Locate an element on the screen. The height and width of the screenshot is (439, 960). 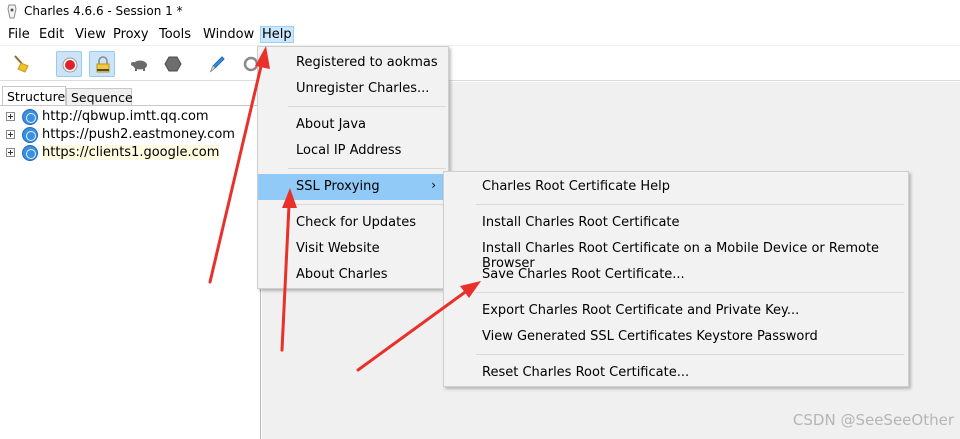
window-title: Charles 4.6.6 - Session 1 * is located at coordinates (103, 11).